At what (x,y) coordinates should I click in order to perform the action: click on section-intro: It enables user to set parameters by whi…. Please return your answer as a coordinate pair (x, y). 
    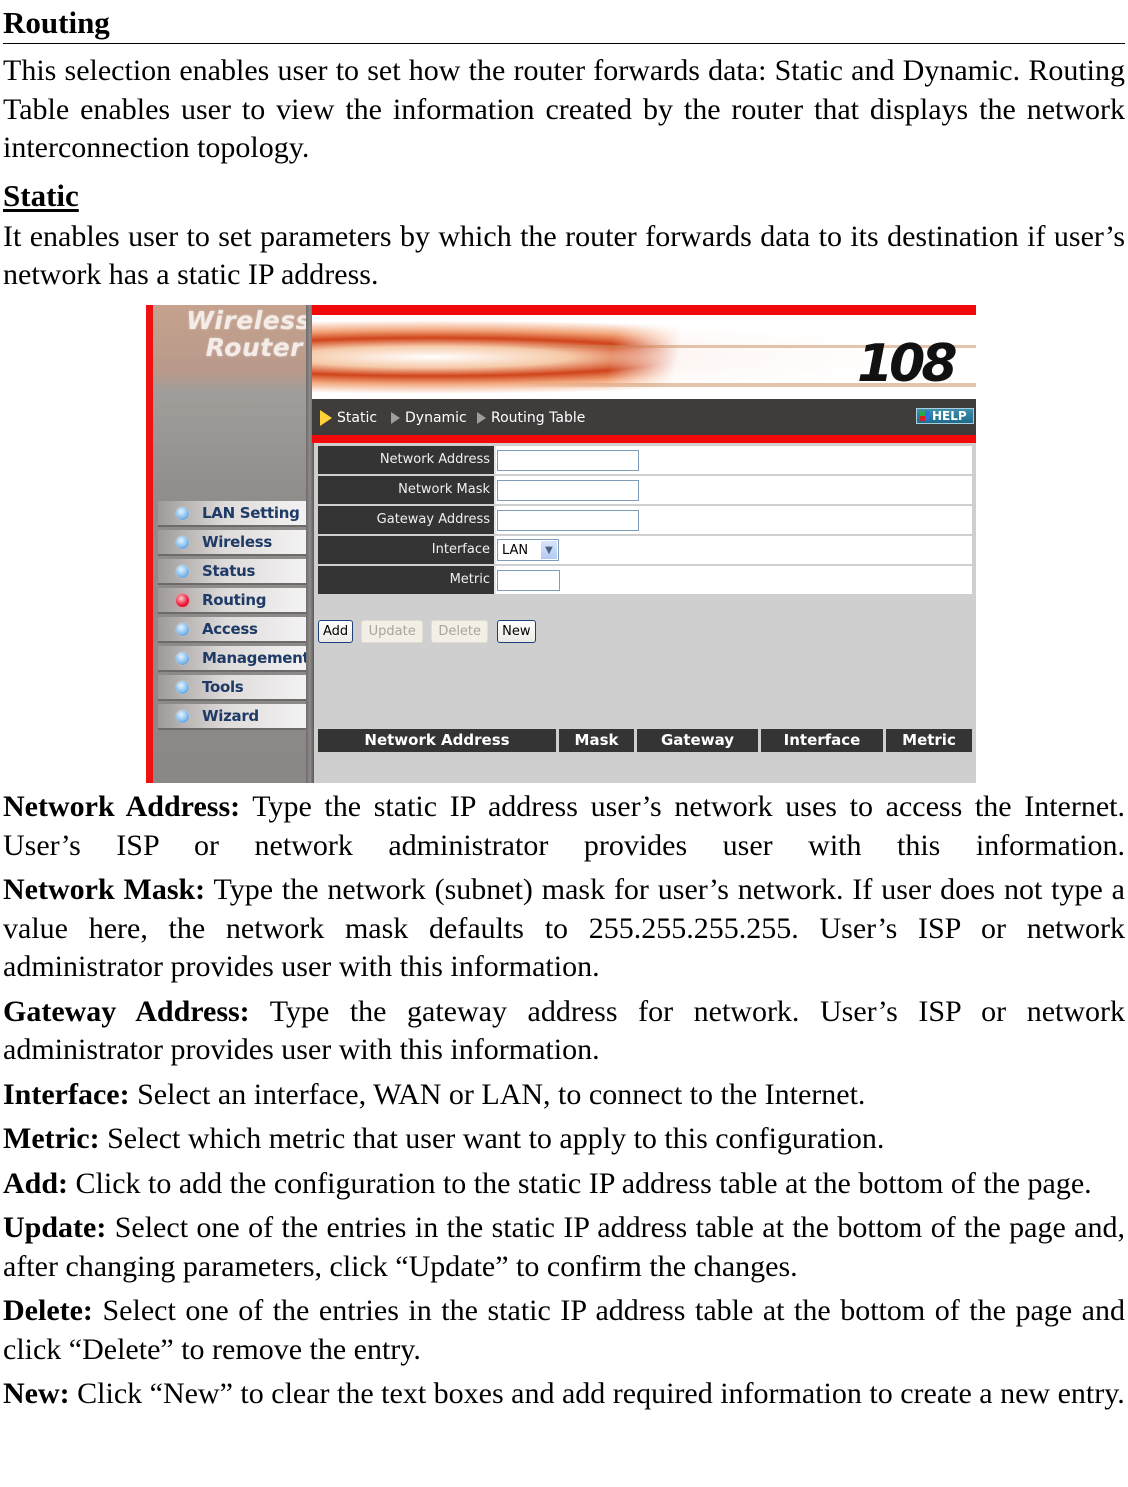
    Looking at the image, I should click on (564, 255).